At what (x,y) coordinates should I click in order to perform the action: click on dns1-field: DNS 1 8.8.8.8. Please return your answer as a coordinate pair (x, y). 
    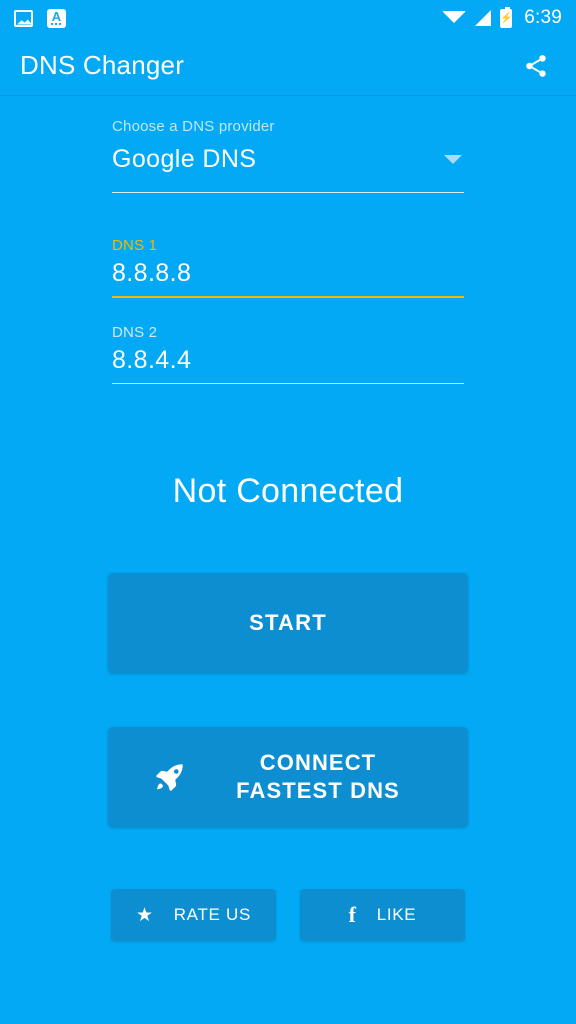
    Looking at the image, I should click on (288, 267).